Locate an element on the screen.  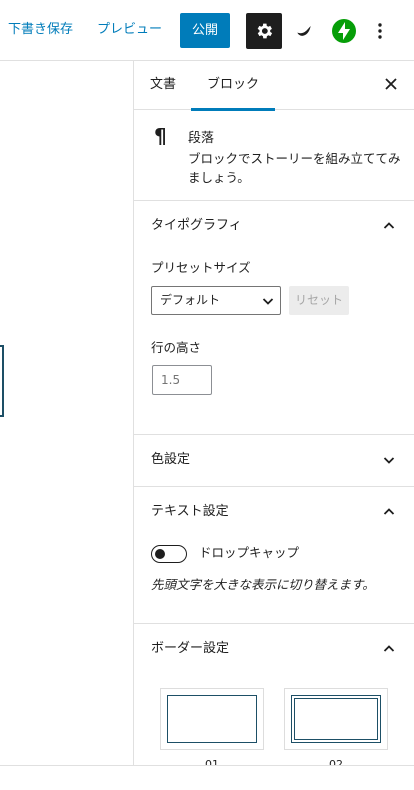
brush-icon is located at coordinates (304, 31).